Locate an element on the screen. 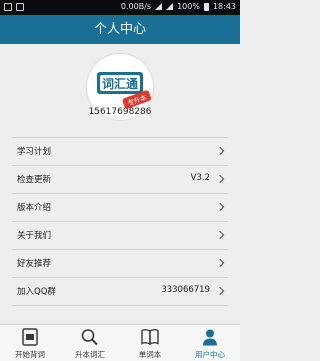  tab-word-book: 单词本 is located at coordinates (150, 343).